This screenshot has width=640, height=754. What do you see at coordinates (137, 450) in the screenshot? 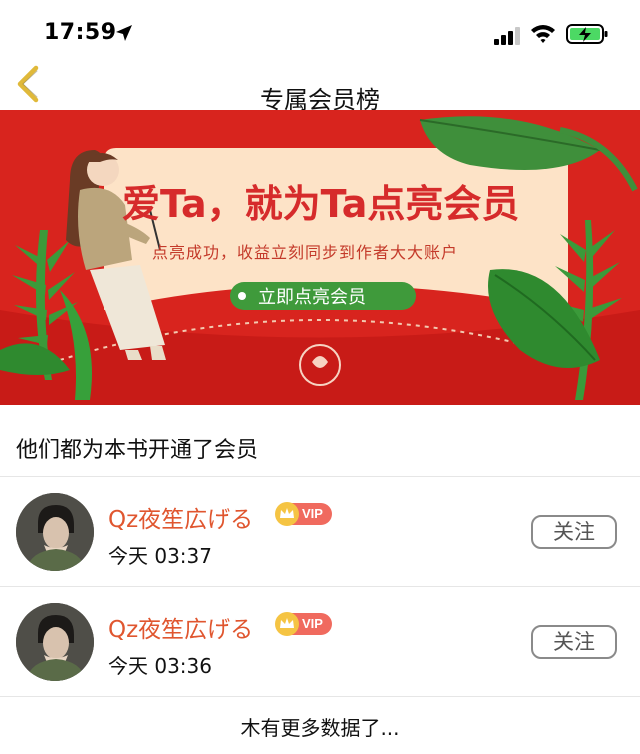
I see `section-title: 他们都为本书开通了会员` at bounding box center [137, 450].